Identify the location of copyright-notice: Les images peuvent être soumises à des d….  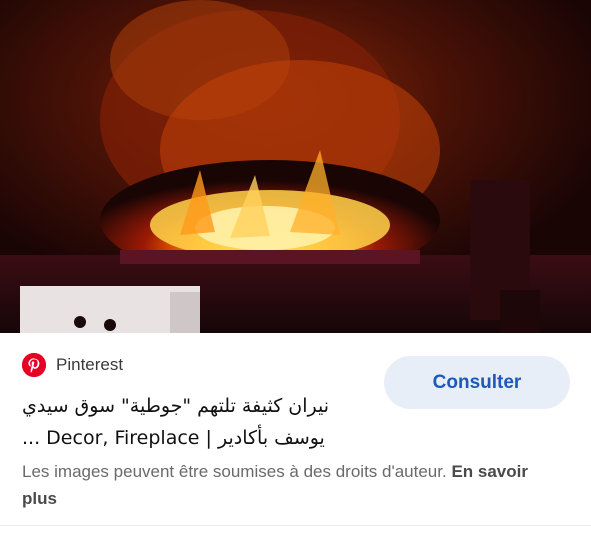
(294, 485).